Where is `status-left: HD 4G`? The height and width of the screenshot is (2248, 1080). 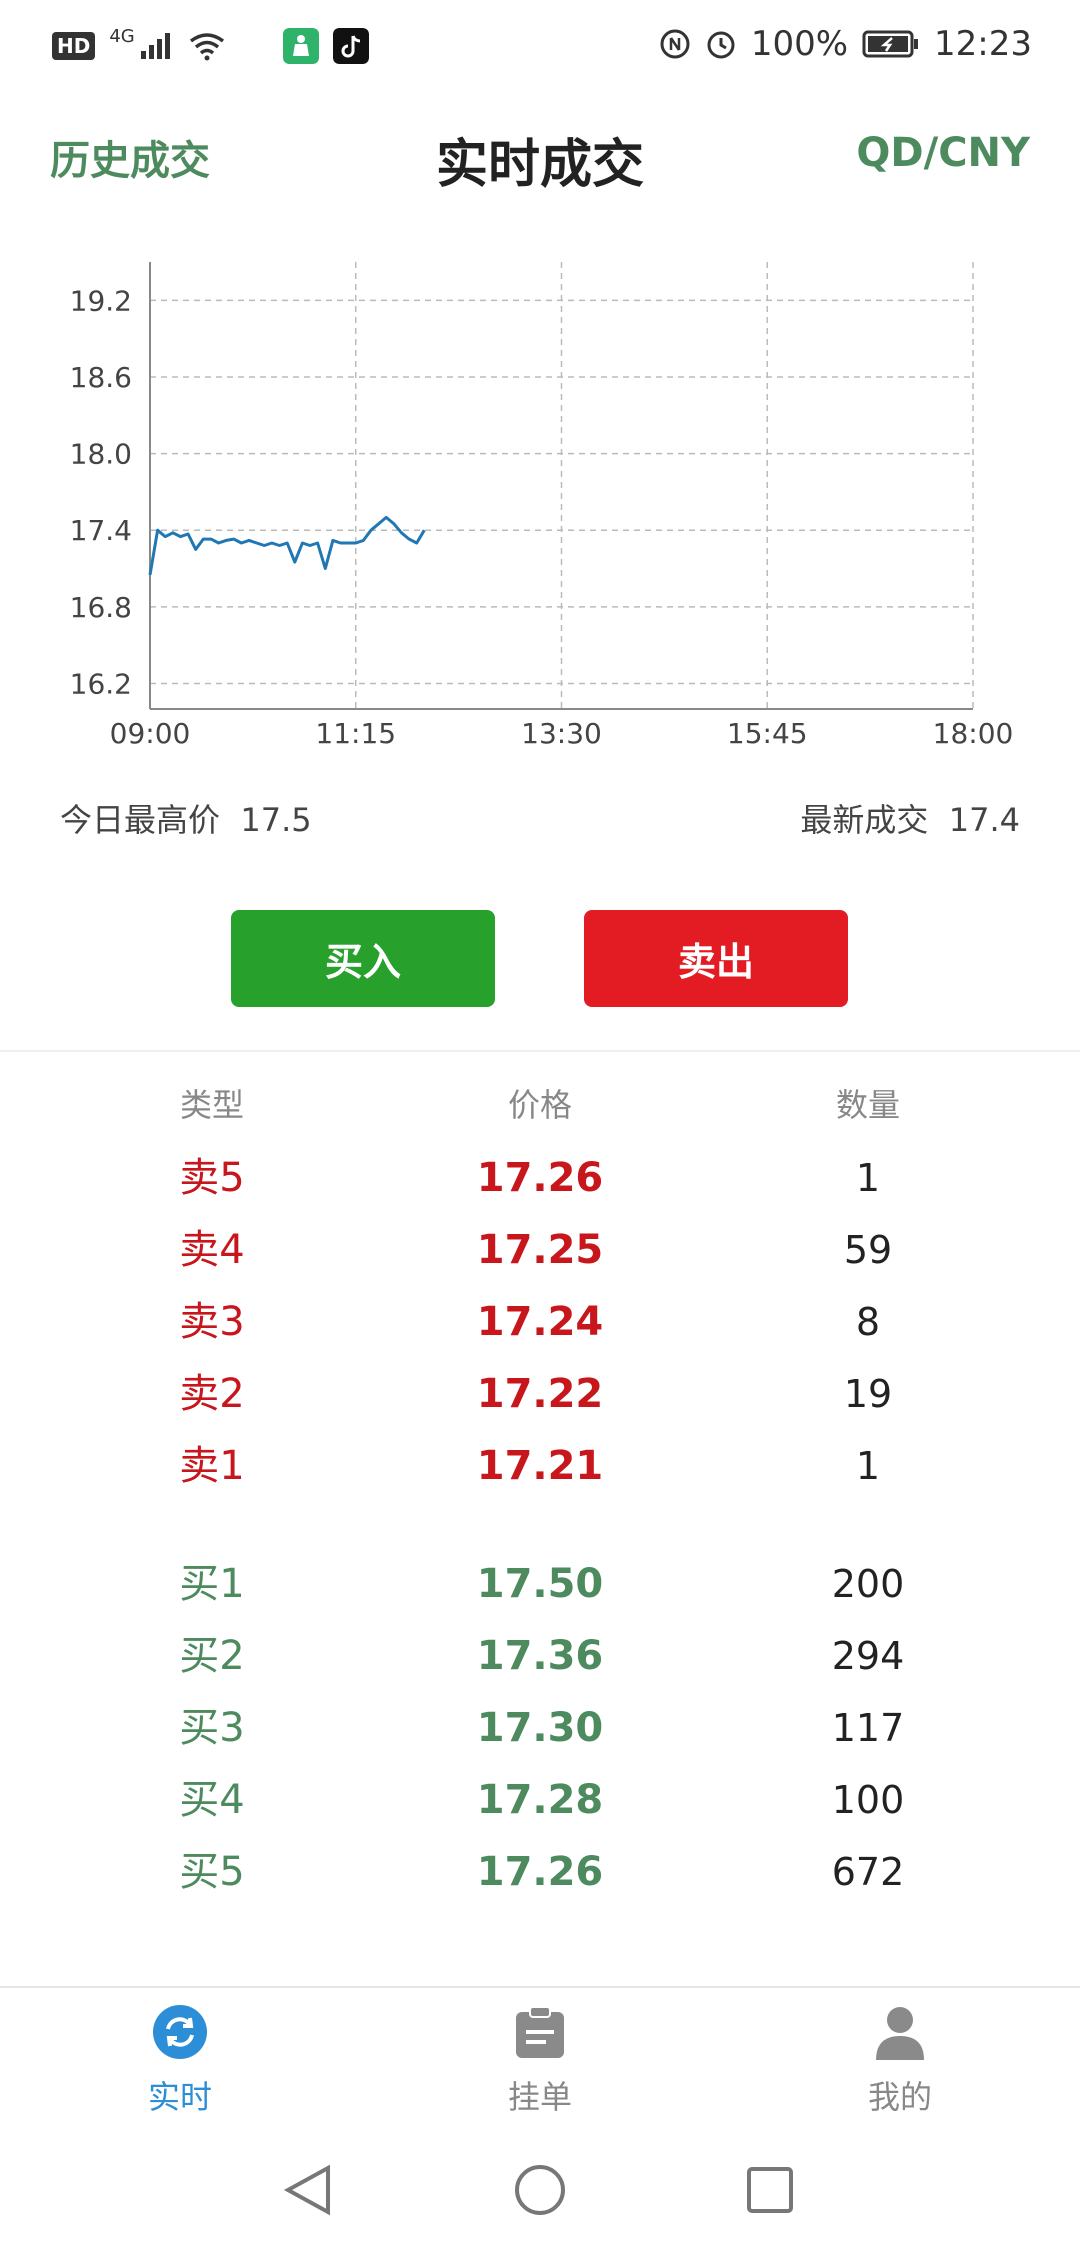 status-left: HD 4G is located at coordinates (210, 44).